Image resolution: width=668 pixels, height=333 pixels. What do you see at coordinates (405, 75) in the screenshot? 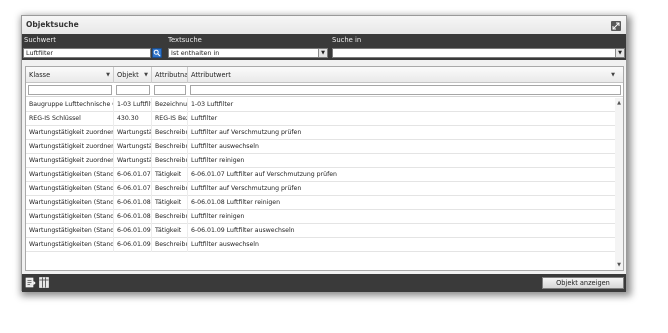
I see `column-header-attributwert: Attributwert ▼` at bounding box center [405, 75].